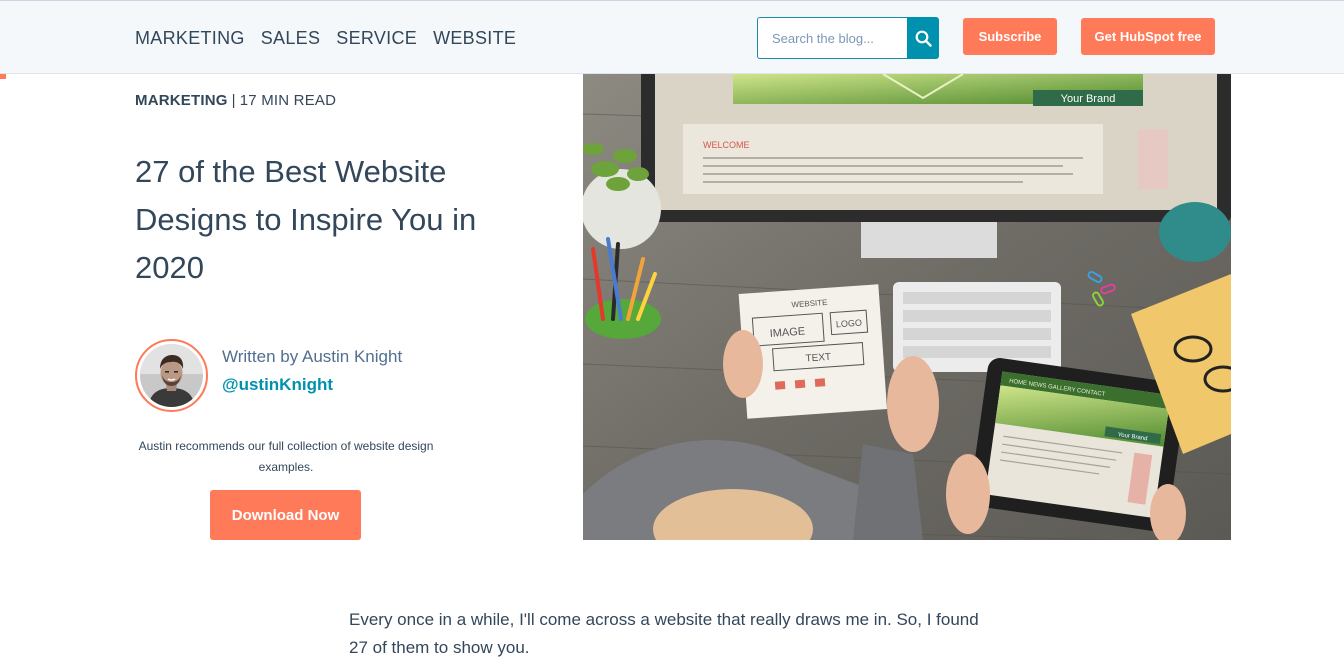  I want to click on search-input, so click(832, 38).